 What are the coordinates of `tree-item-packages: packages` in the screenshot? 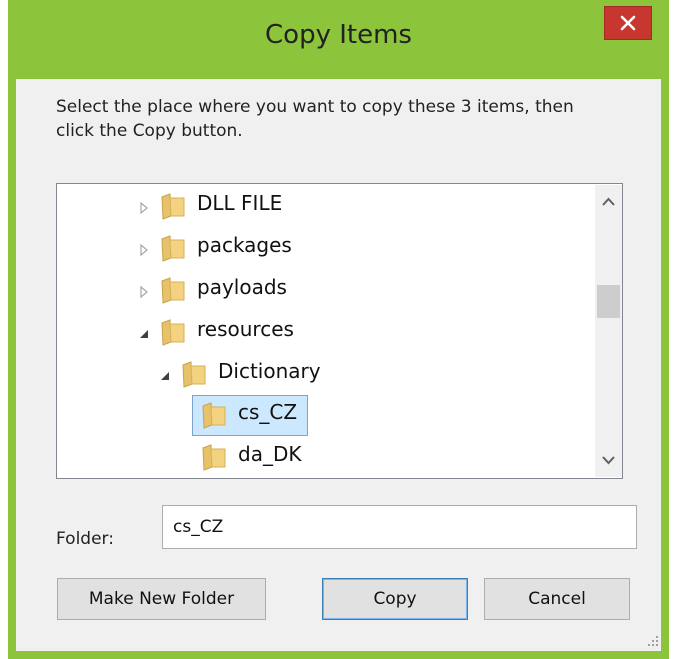 It's located at (325, 250).